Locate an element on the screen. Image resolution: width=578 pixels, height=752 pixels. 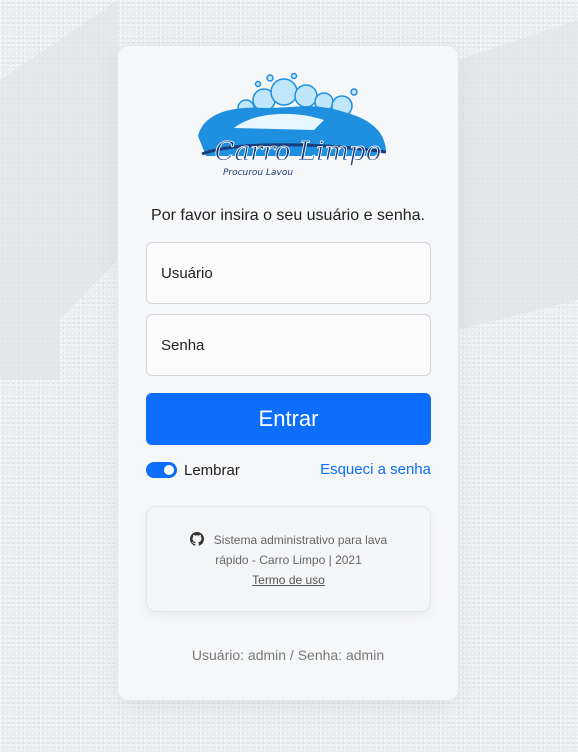
remember-toggle-switch is located at coordinates (161, 470).